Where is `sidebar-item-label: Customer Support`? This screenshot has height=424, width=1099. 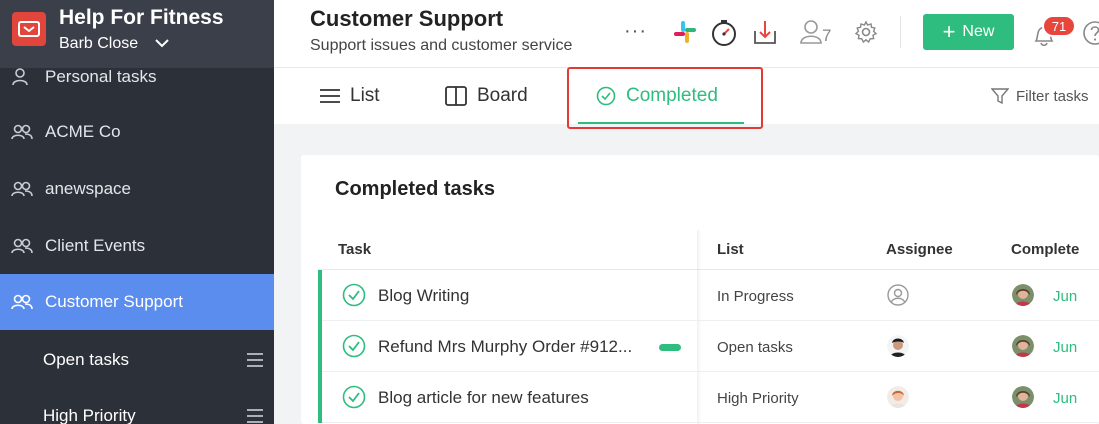 sidebar-item-label: Customer Support is located at coordinates (114, 301).